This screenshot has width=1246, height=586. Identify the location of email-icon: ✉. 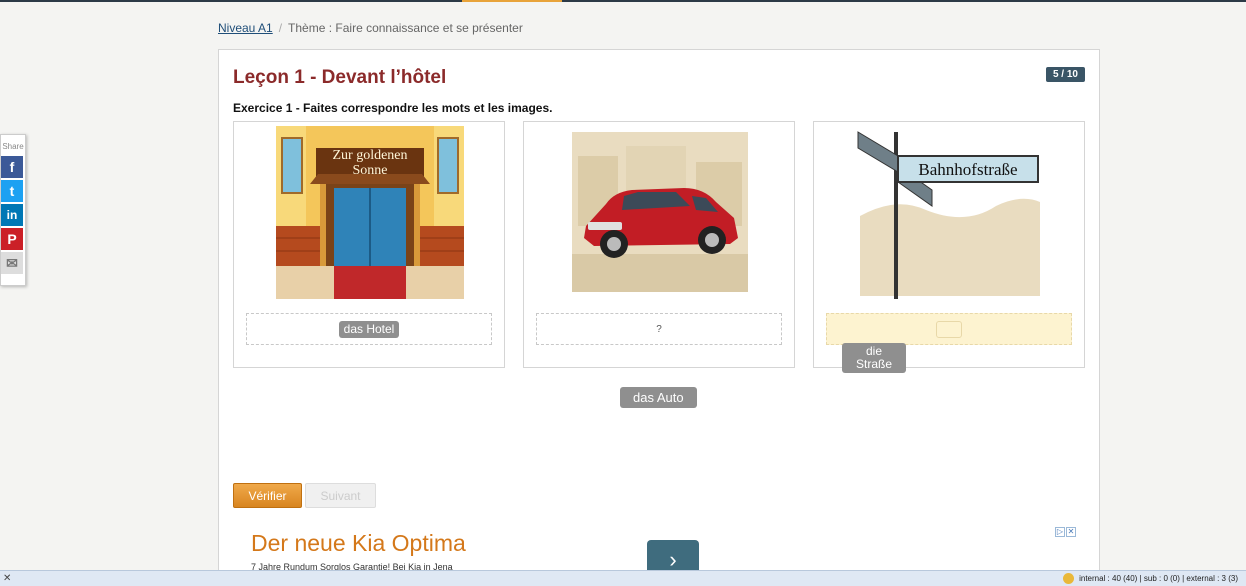
(12, 263).